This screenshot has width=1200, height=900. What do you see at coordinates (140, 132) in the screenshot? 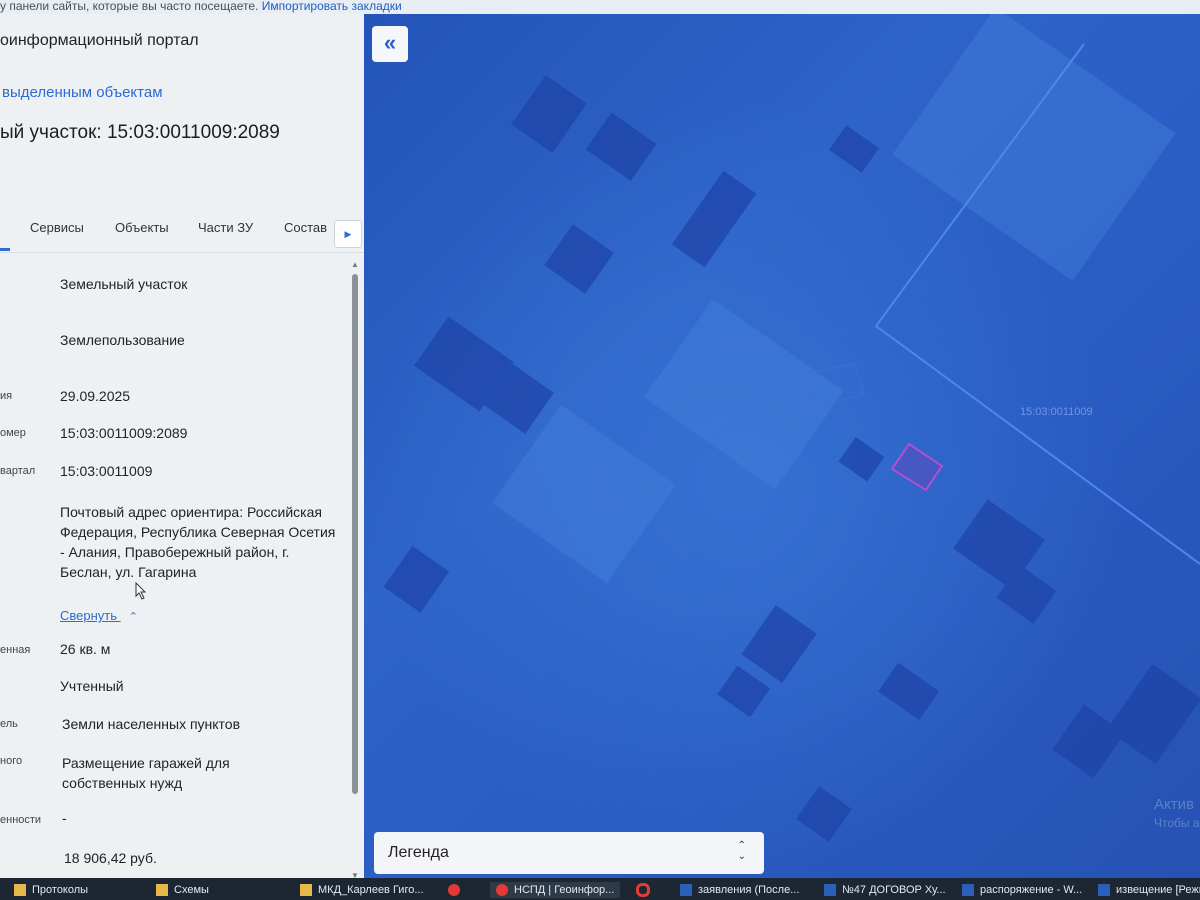
I see `object-title: ый участок: 15:03:0011009:2089` at bounding box center [140, 132].